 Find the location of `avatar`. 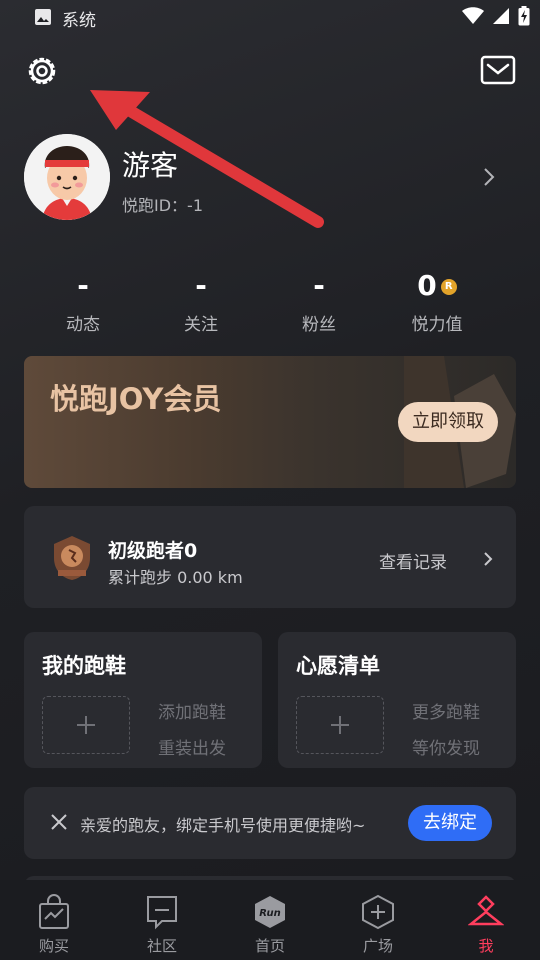

avatar is located at coordinates (67, 177).